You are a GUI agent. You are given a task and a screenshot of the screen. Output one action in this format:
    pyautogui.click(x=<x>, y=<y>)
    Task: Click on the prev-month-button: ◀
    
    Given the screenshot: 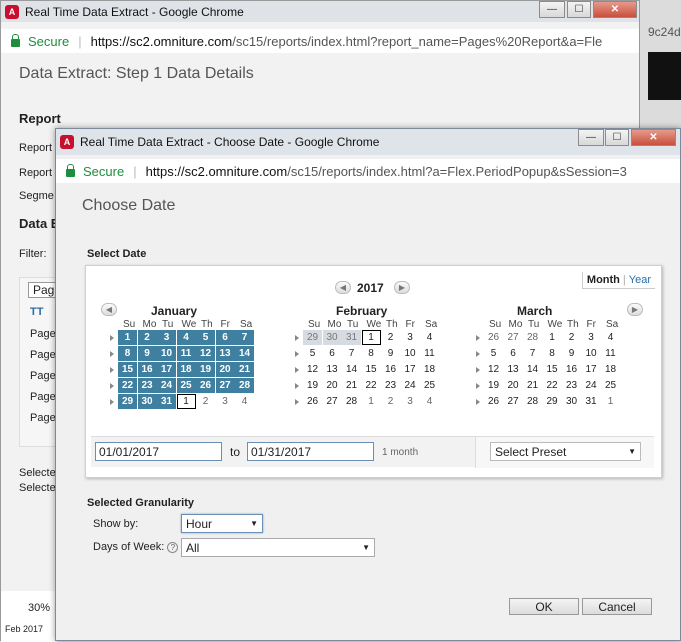 What is the action you would take?
    pyautogui.click(x=109, y=309)
    